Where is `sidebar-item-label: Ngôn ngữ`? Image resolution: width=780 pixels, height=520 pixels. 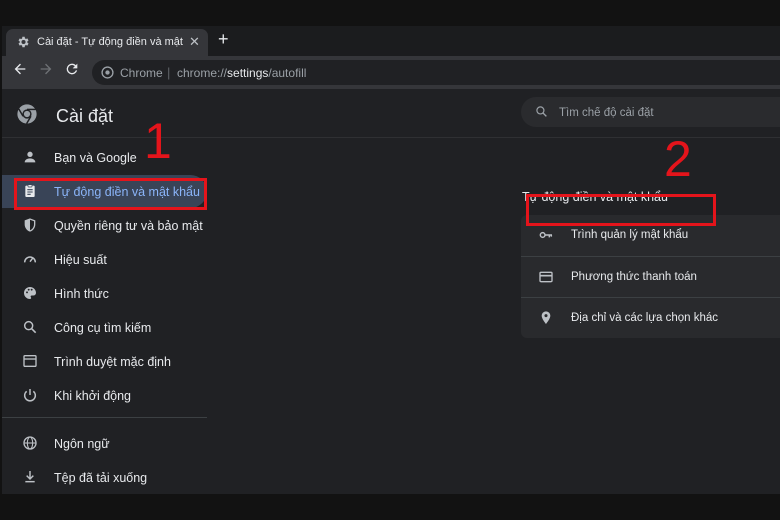 sidebar-item-label: Ngôn ngữ is located at coordinates (82, 444).